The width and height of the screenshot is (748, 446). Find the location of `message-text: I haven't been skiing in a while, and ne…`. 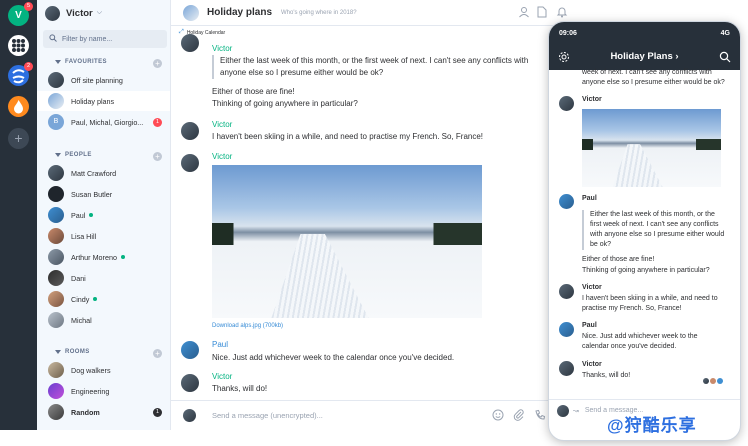

message-text: I haven't been skiing in a while, and ne… is located at coordinates (348, 136).